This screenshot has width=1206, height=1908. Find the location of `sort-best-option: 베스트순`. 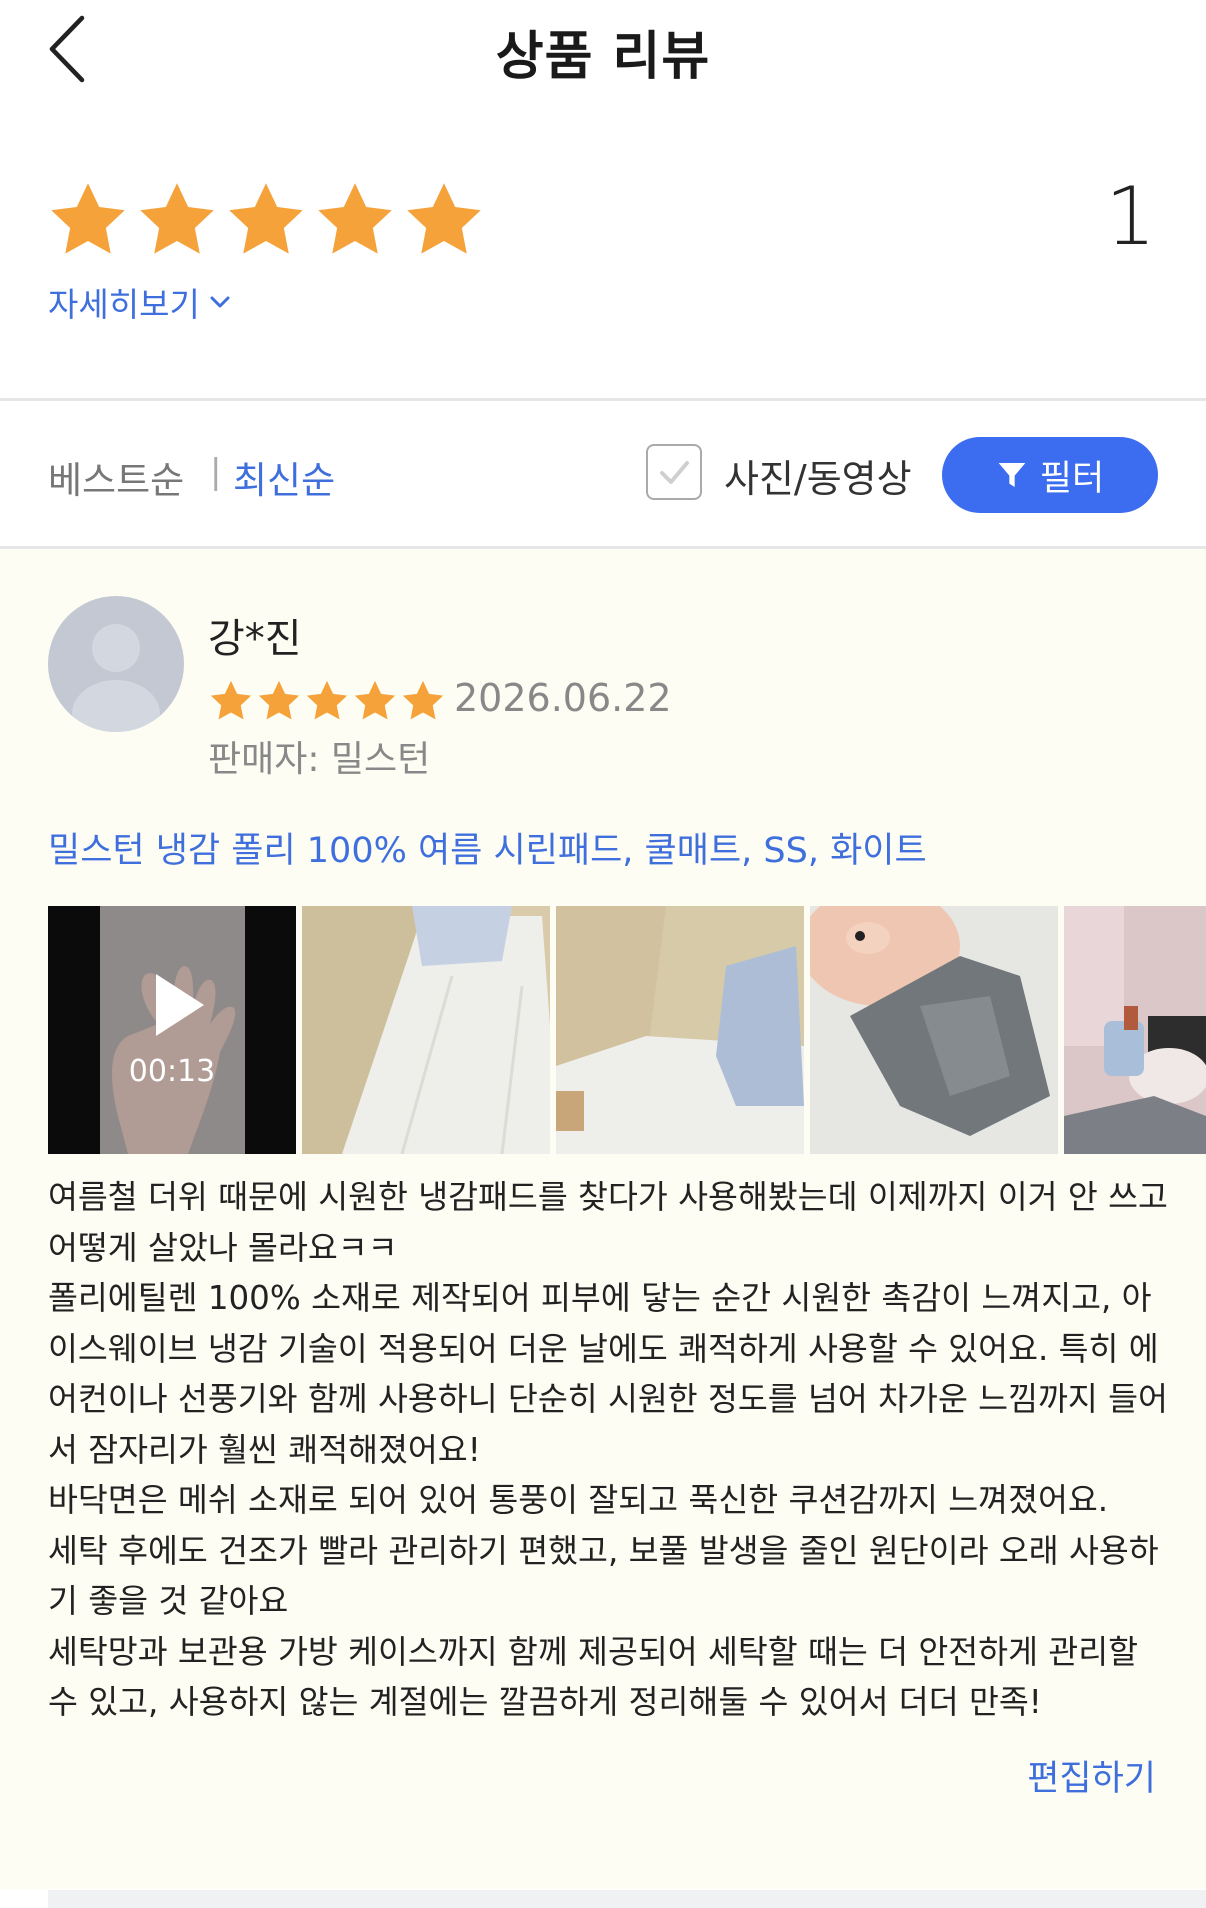

sort-best-option: 베스트순 is located at coordinates (116, 477).